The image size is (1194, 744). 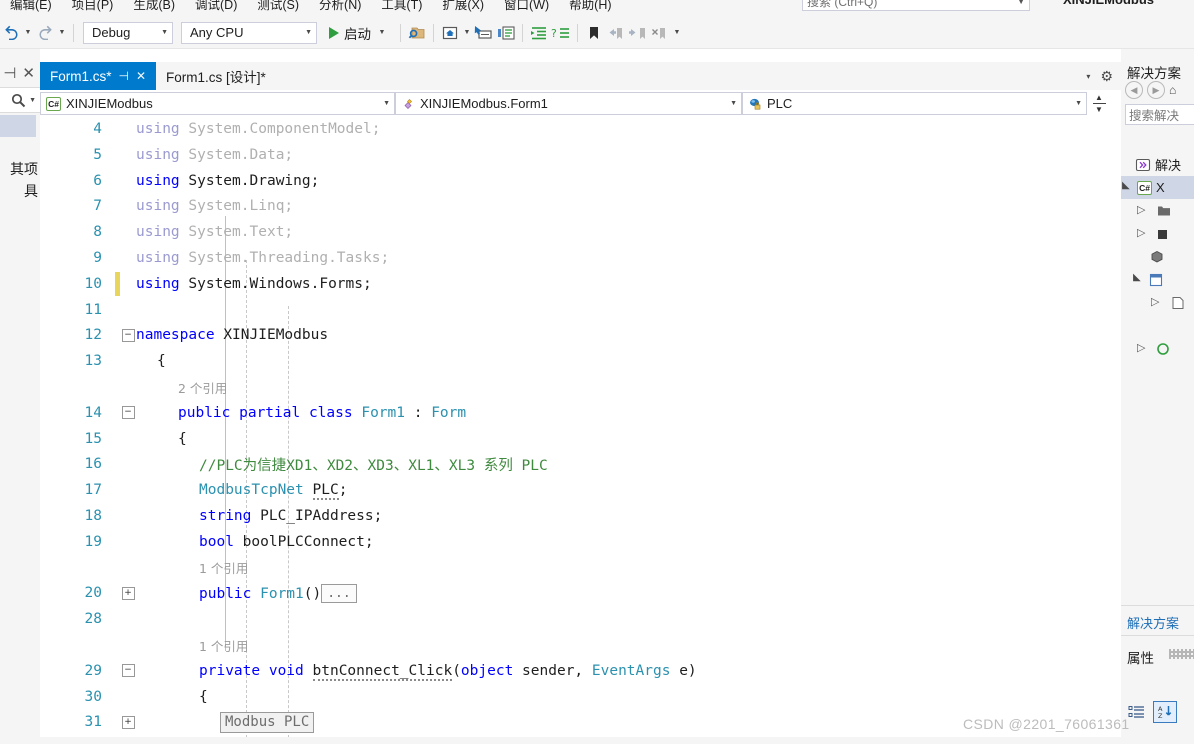 What do you see at coordinates (340, 8) in the screenshot?
I see `menu-item-analyze: 分析(N)` at bounding box center [340, 8].